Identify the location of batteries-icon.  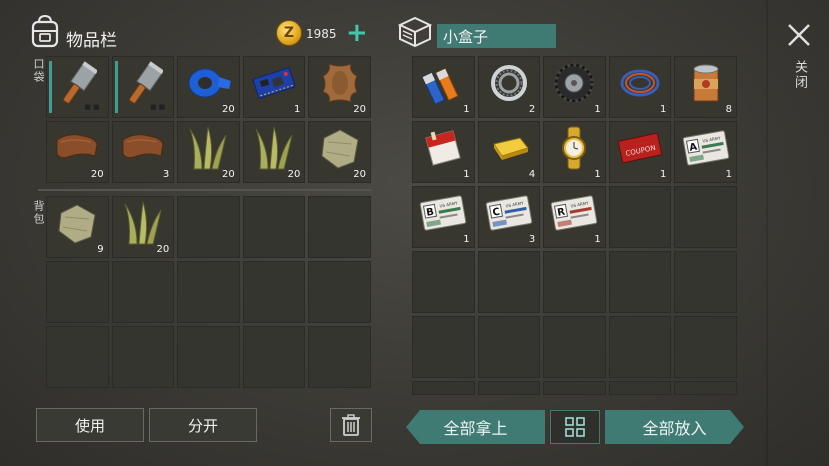
(443, 85).